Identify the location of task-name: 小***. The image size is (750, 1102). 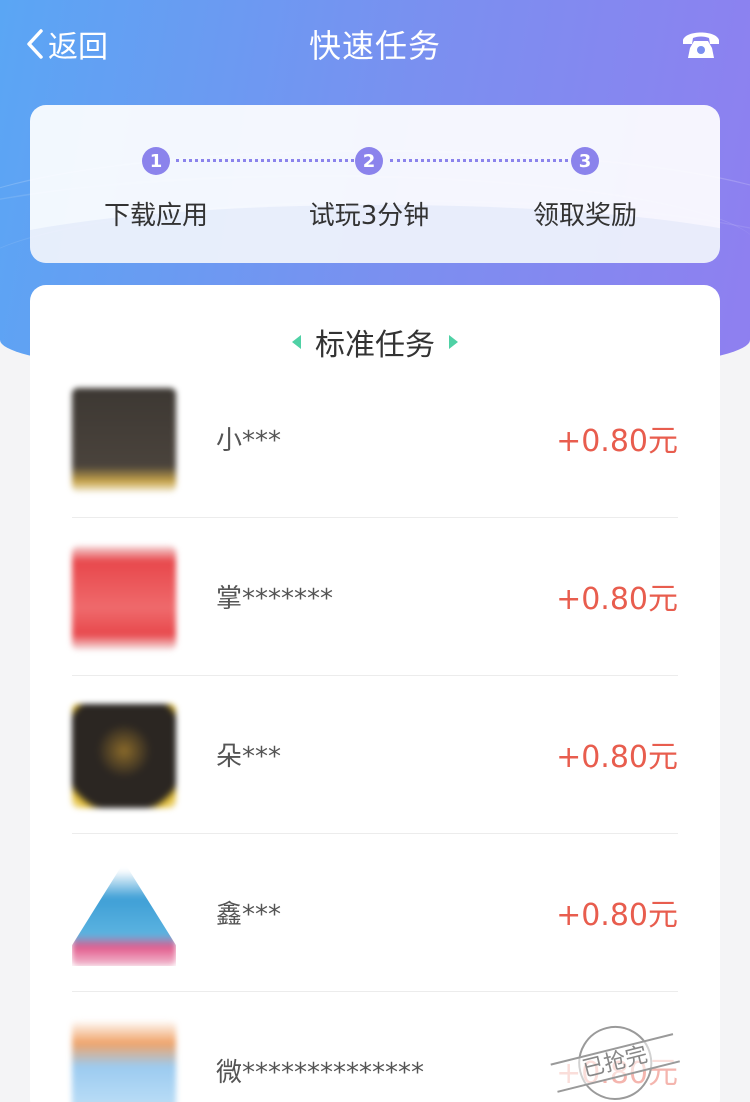
(249, 441).